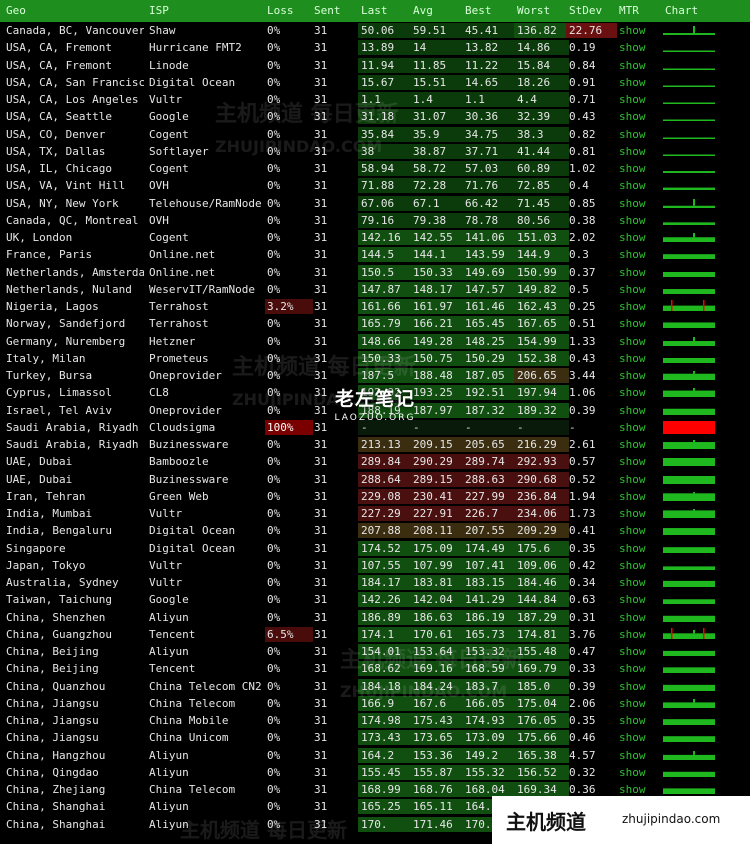 The image size is (750, 844). Describe the element at coordinates (585, 11) in the screenshot. I see `header-stdev: StDev` at that location.